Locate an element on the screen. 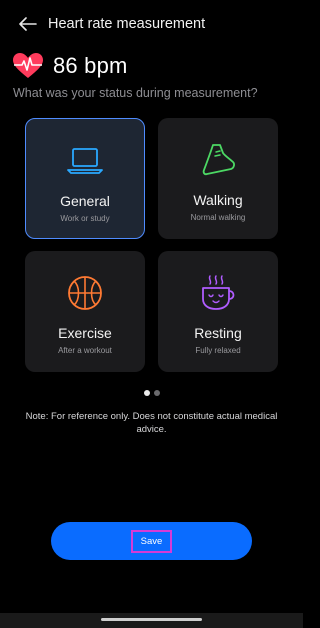 This screenshot has width=320, height=628. heart-rate-icon is located at coordinates (28, 65).